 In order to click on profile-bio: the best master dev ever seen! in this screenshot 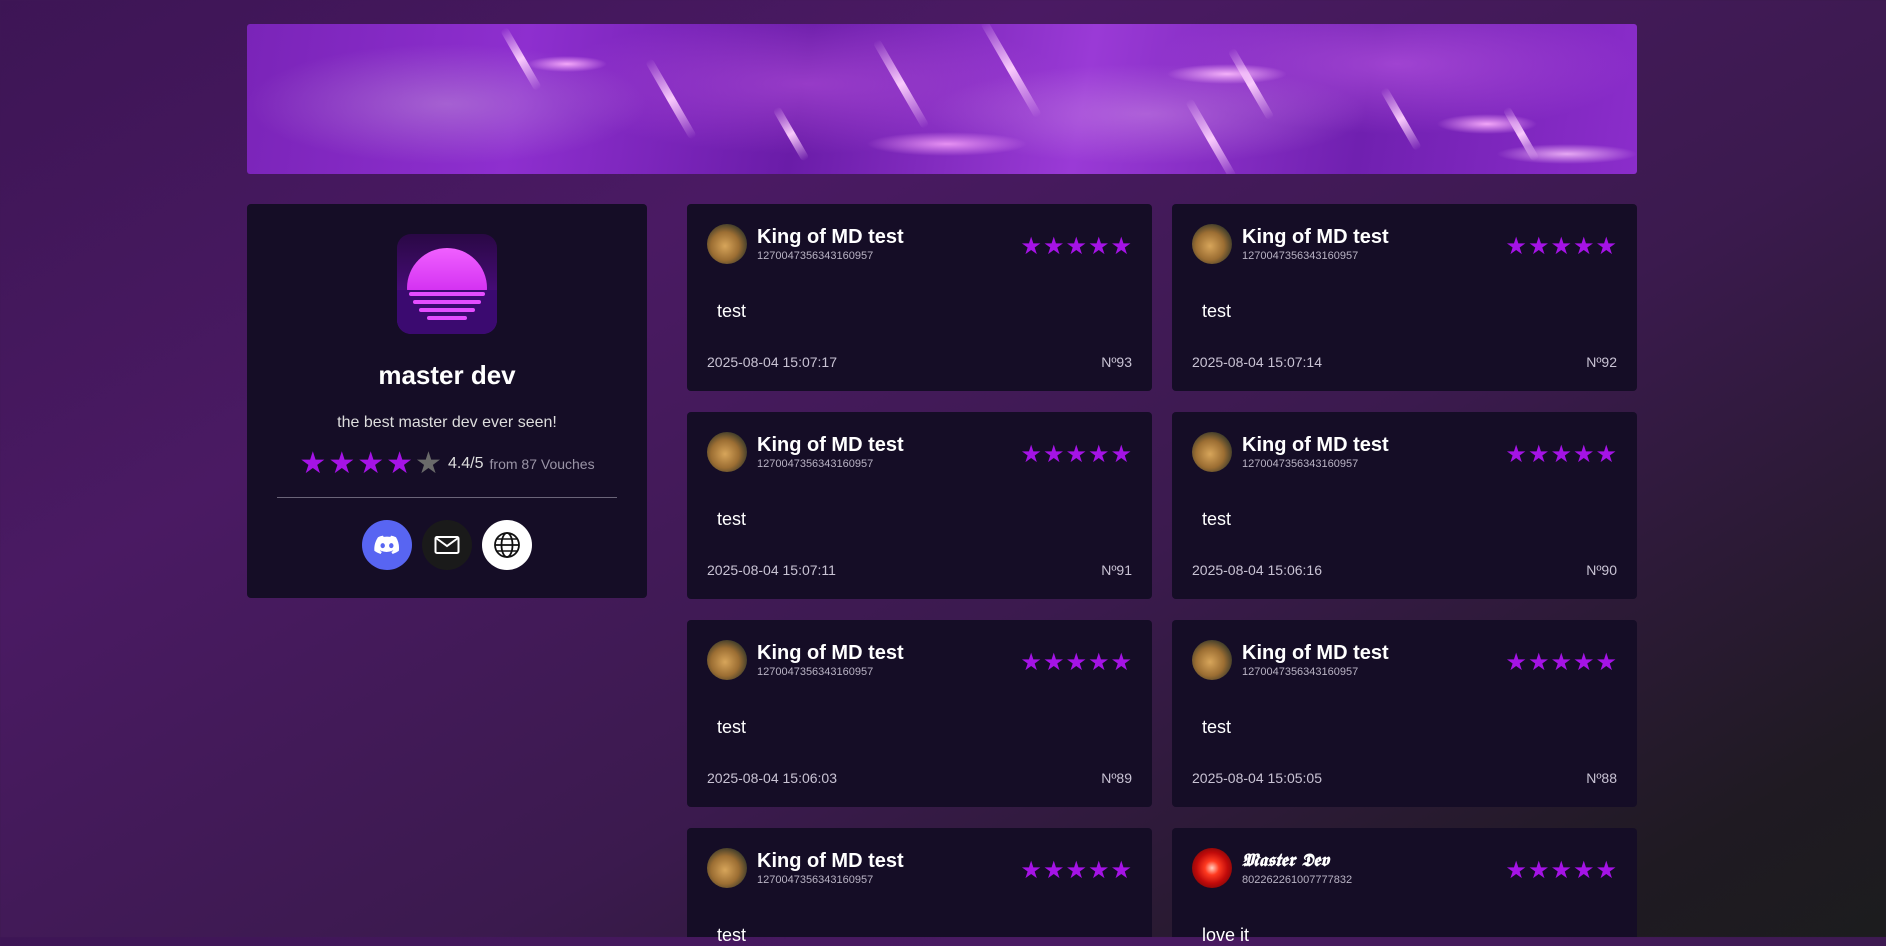, I will do `click(447, 422)`.